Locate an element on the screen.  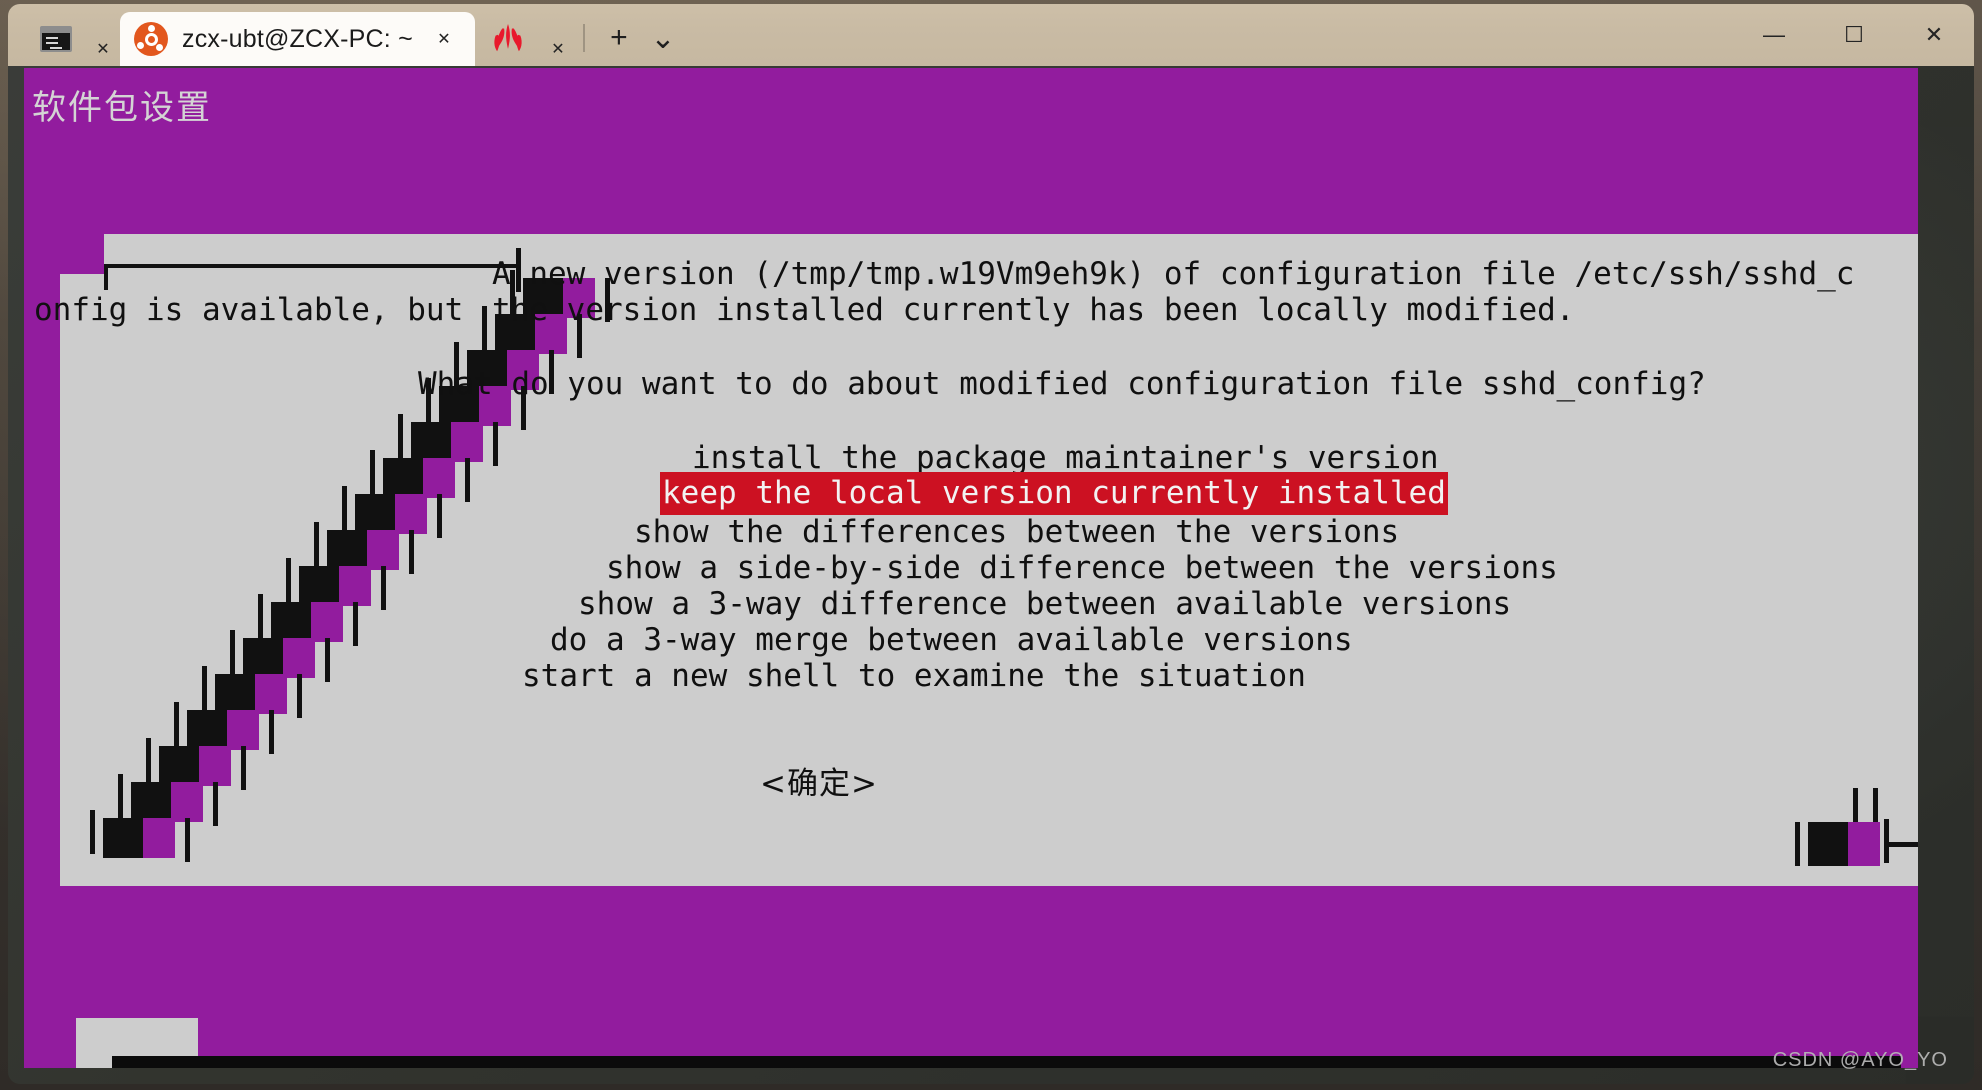
minimize-button: — is located at coordinates (1774, 35).